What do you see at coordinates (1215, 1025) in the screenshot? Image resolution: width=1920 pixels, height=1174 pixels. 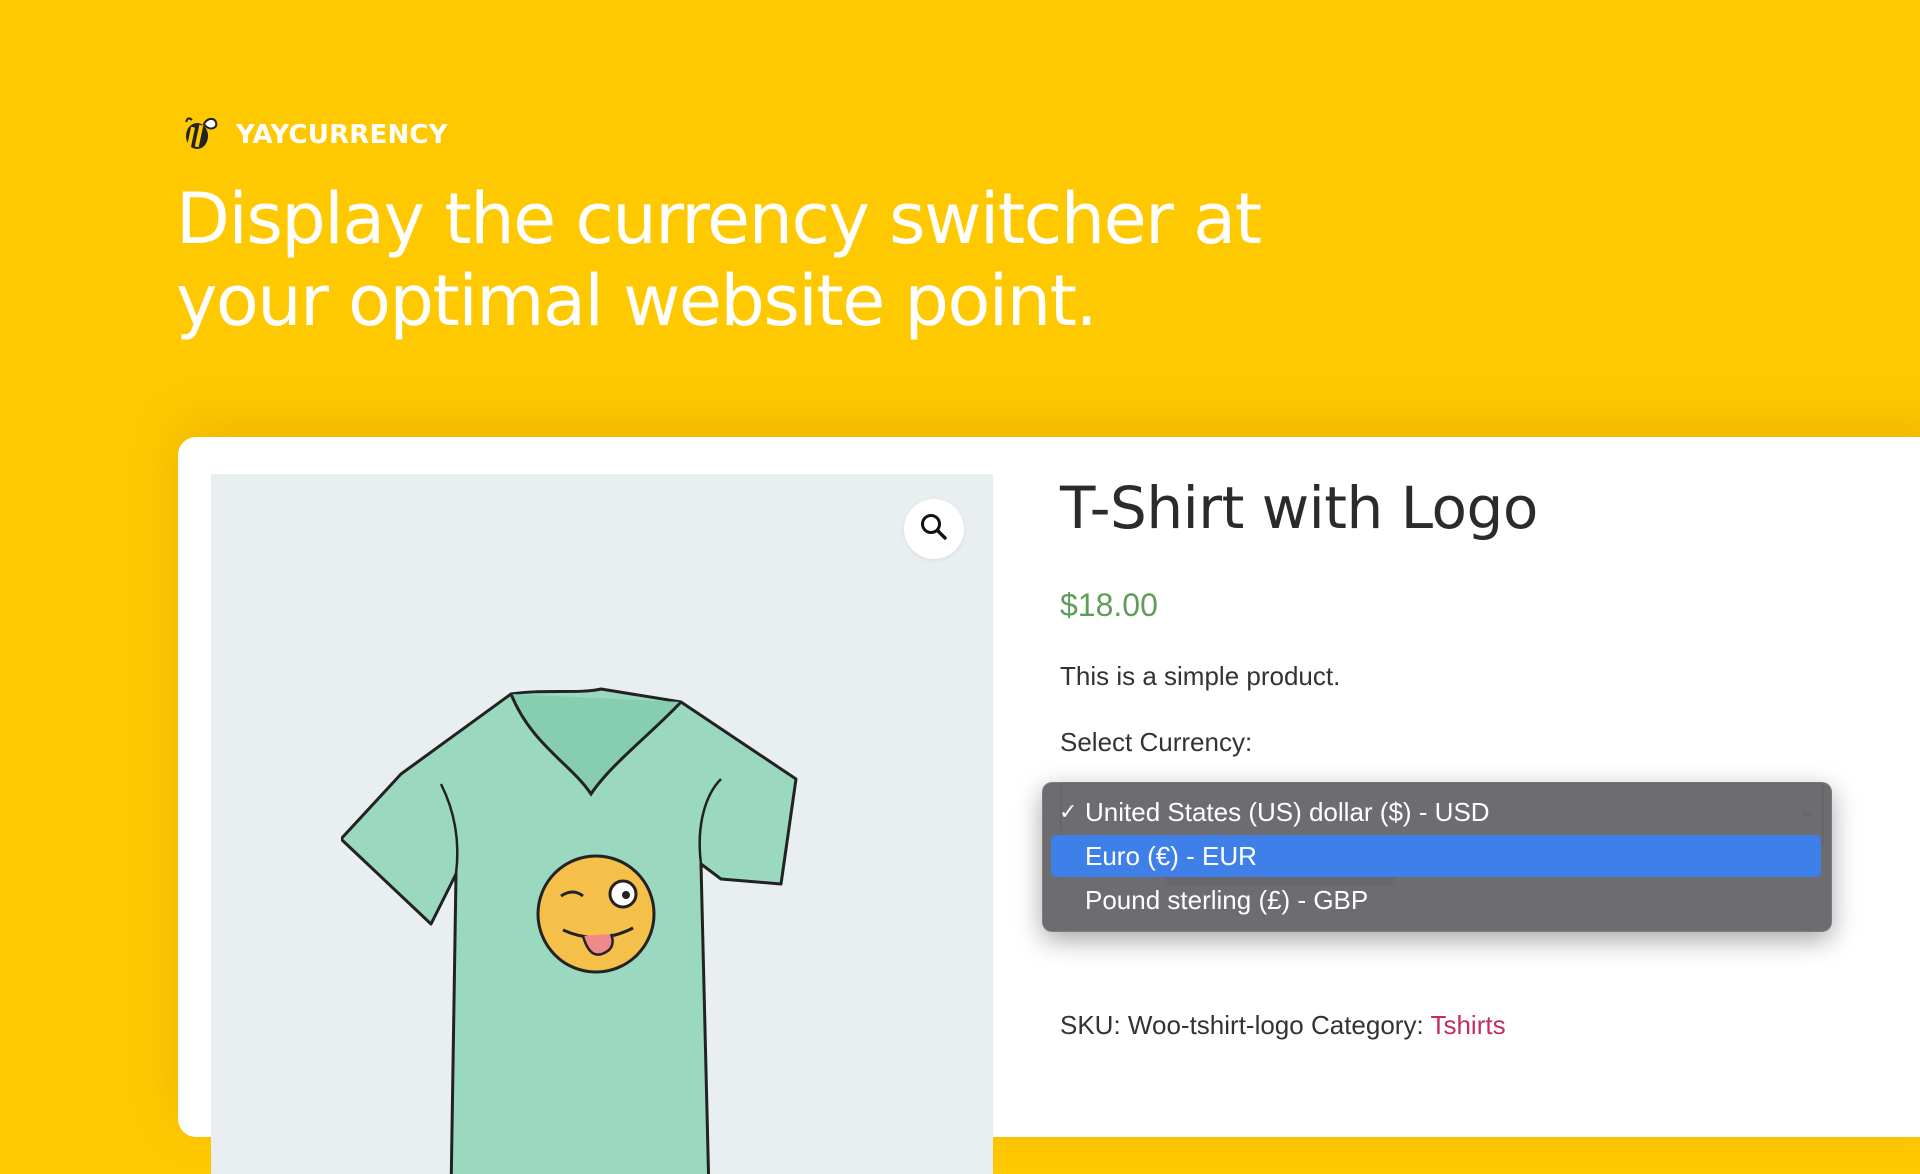 I see `sku-value: Woo-tshirt-logo` at bounding box center [1215, 1025].